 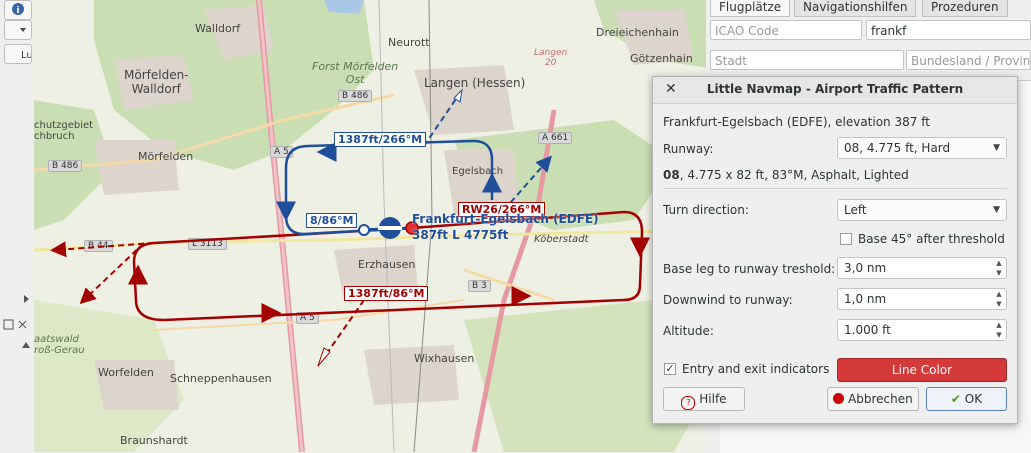 I want to click on name-search-field: frankf, so click(x=948, y=30).